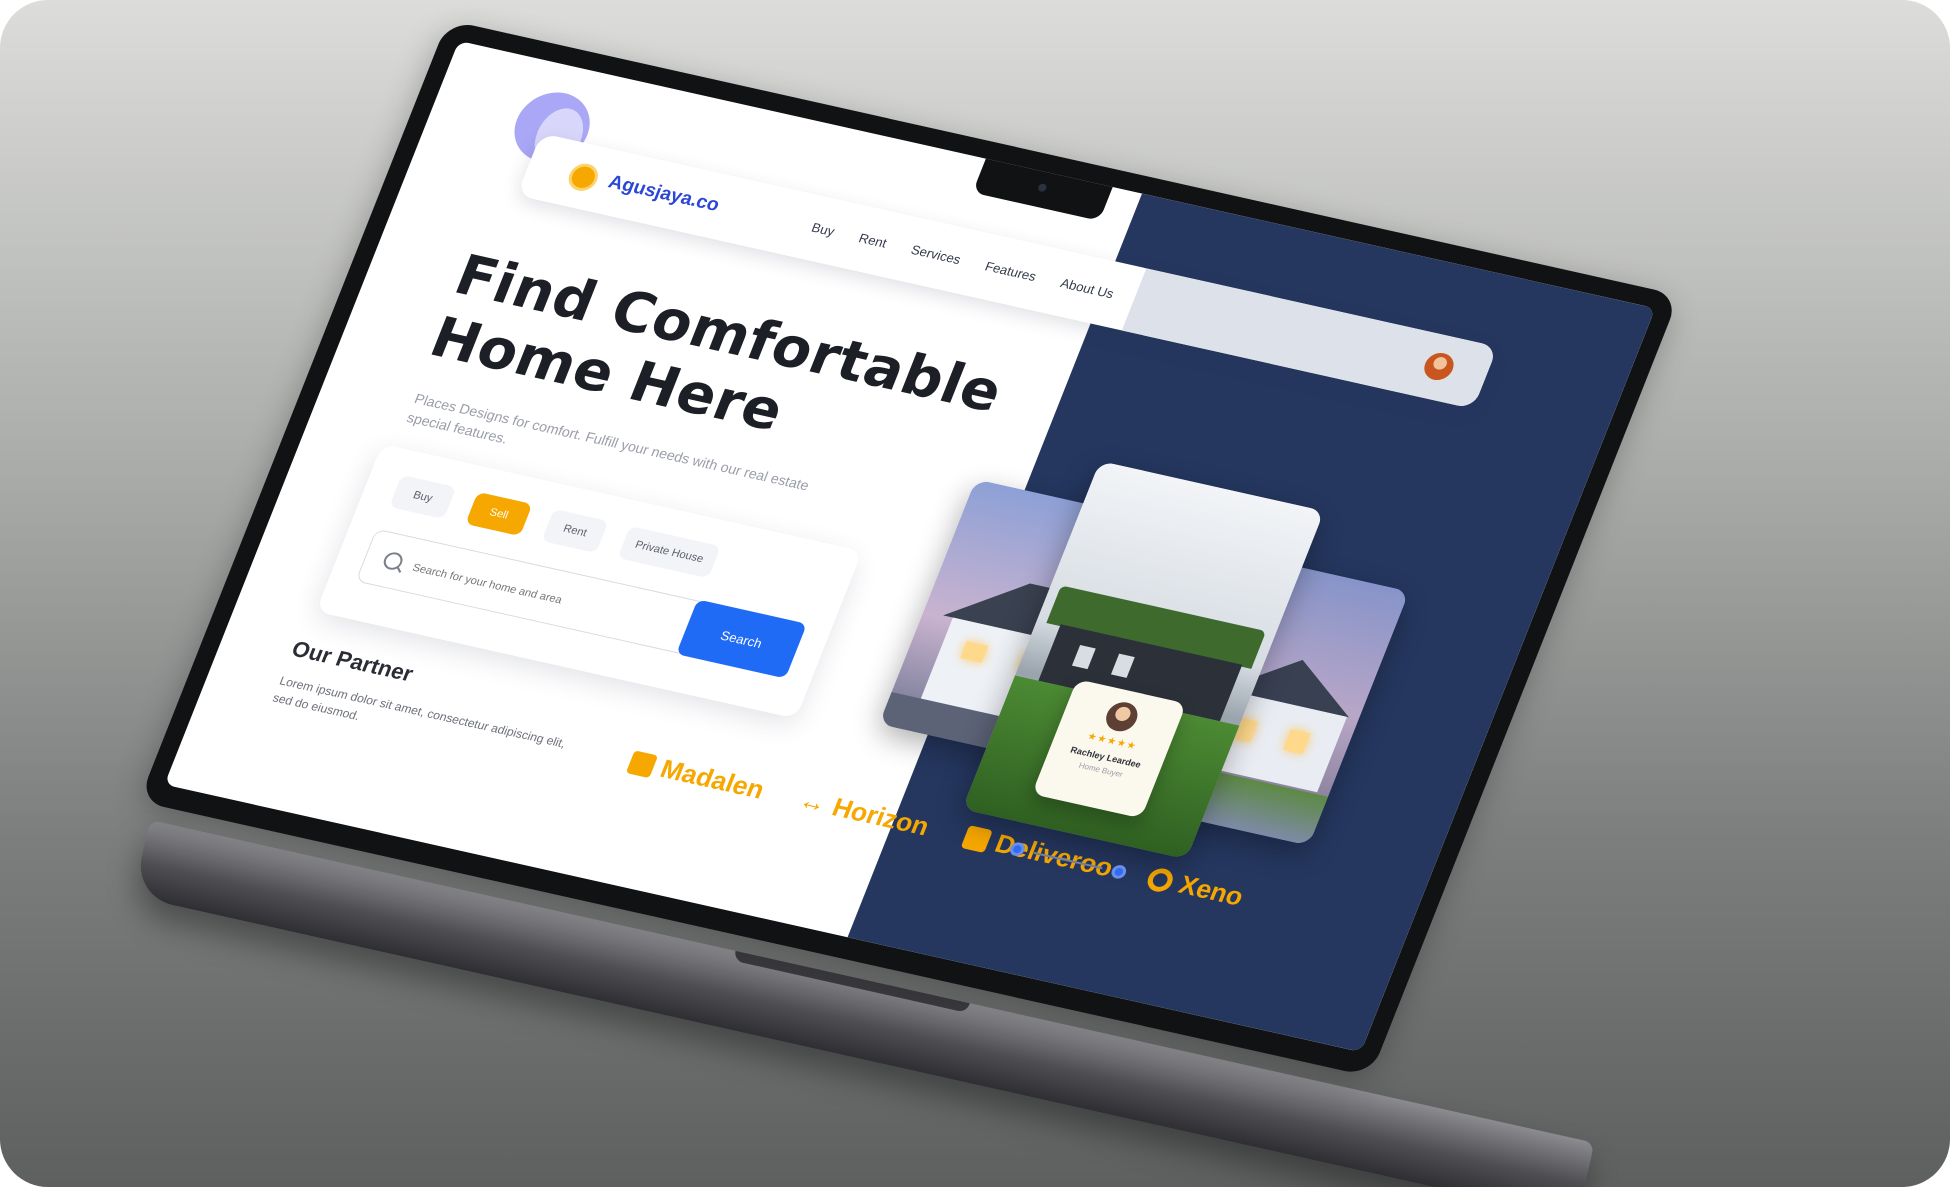 This screenshot has width=1950, height=1187. Describe the element at coordinates (712, 779) in the screenshot. I see `brand-madalen-label: Madalen` at that location.